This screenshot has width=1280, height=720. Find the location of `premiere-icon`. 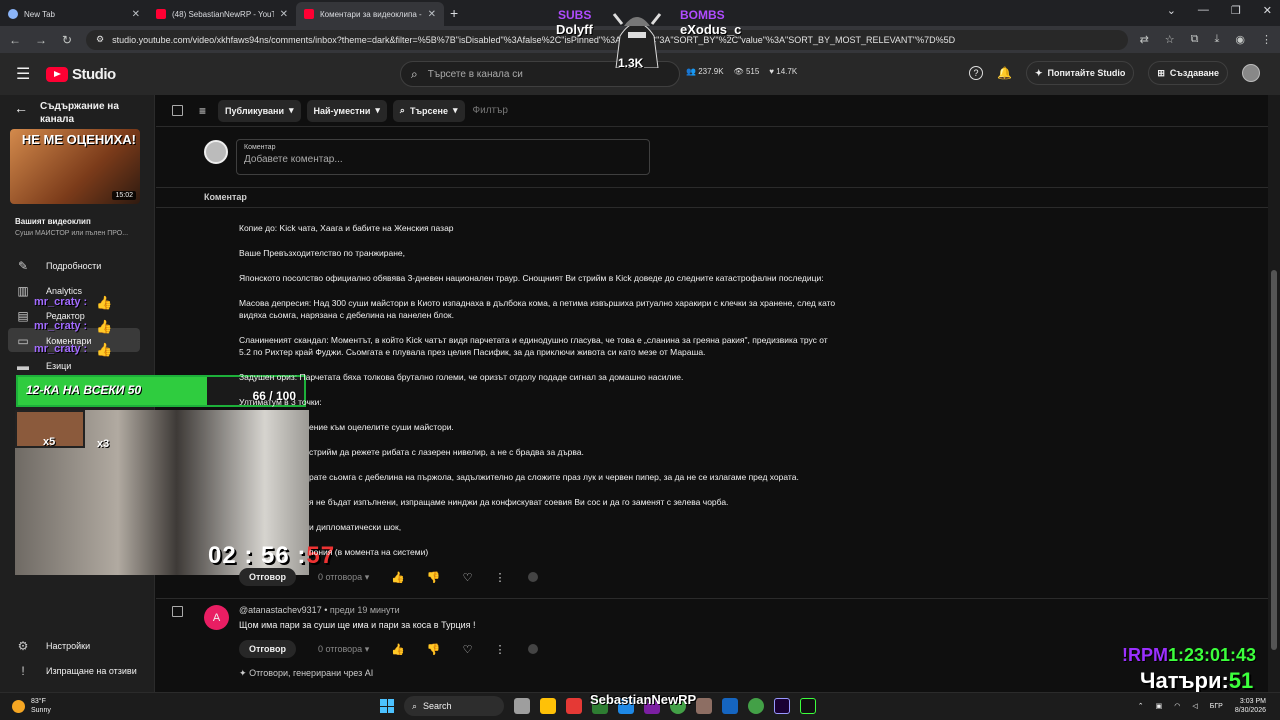

premiere-icon is located at coordinates (782, 706).